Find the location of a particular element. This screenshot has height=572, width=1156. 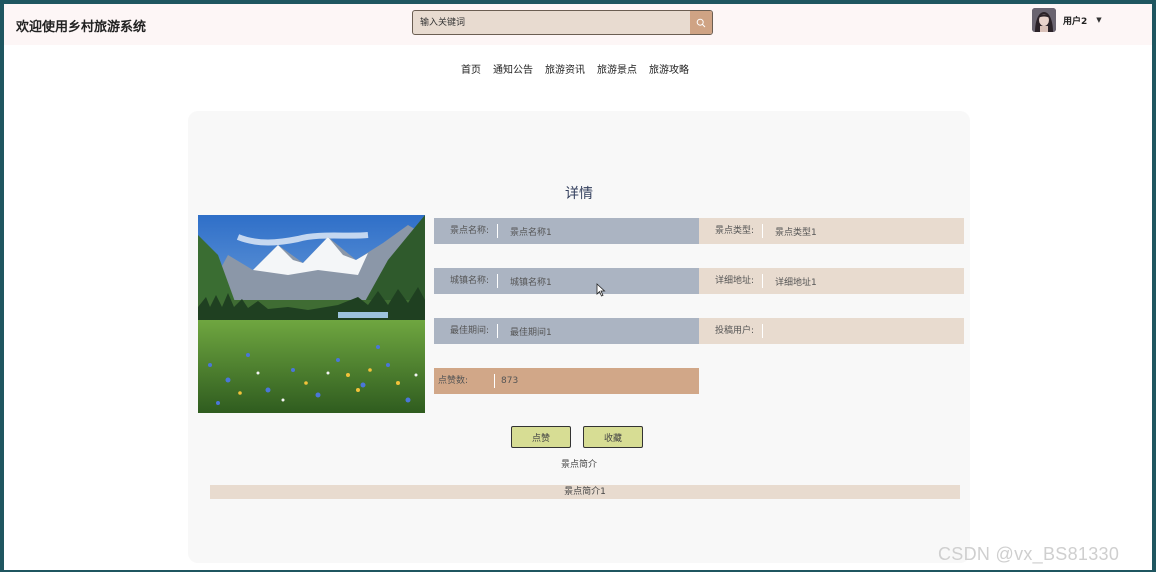

nav-item-notices: 通知公告 is located at coordinates (513, 68).